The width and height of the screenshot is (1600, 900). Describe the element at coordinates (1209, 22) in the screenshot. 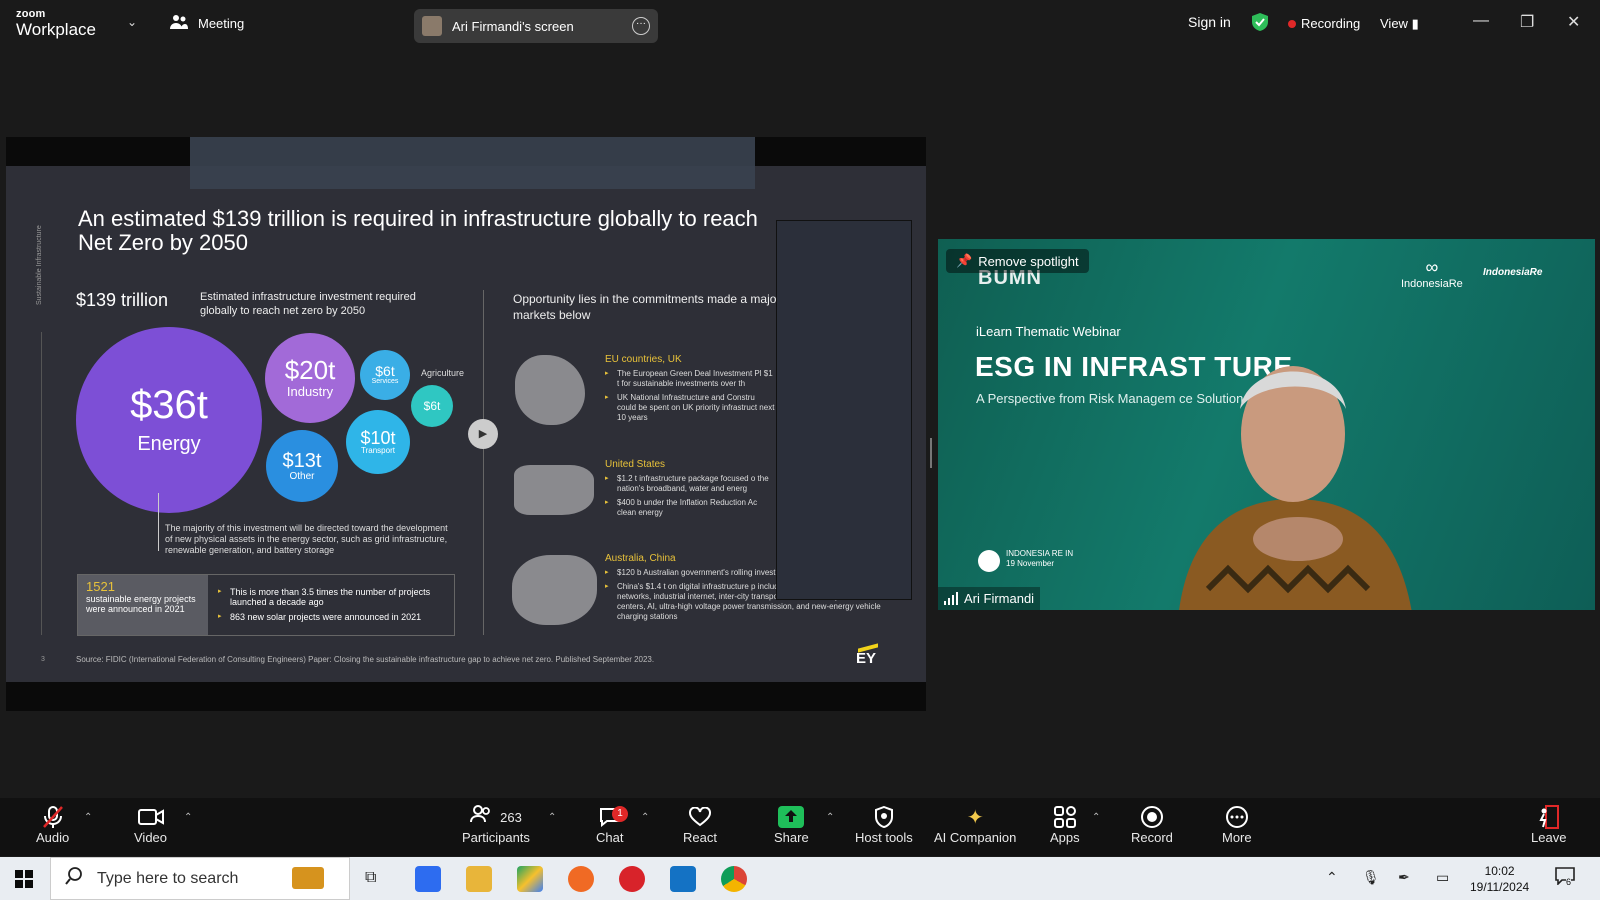

I see `sign-in-link: Sign in` at that location.